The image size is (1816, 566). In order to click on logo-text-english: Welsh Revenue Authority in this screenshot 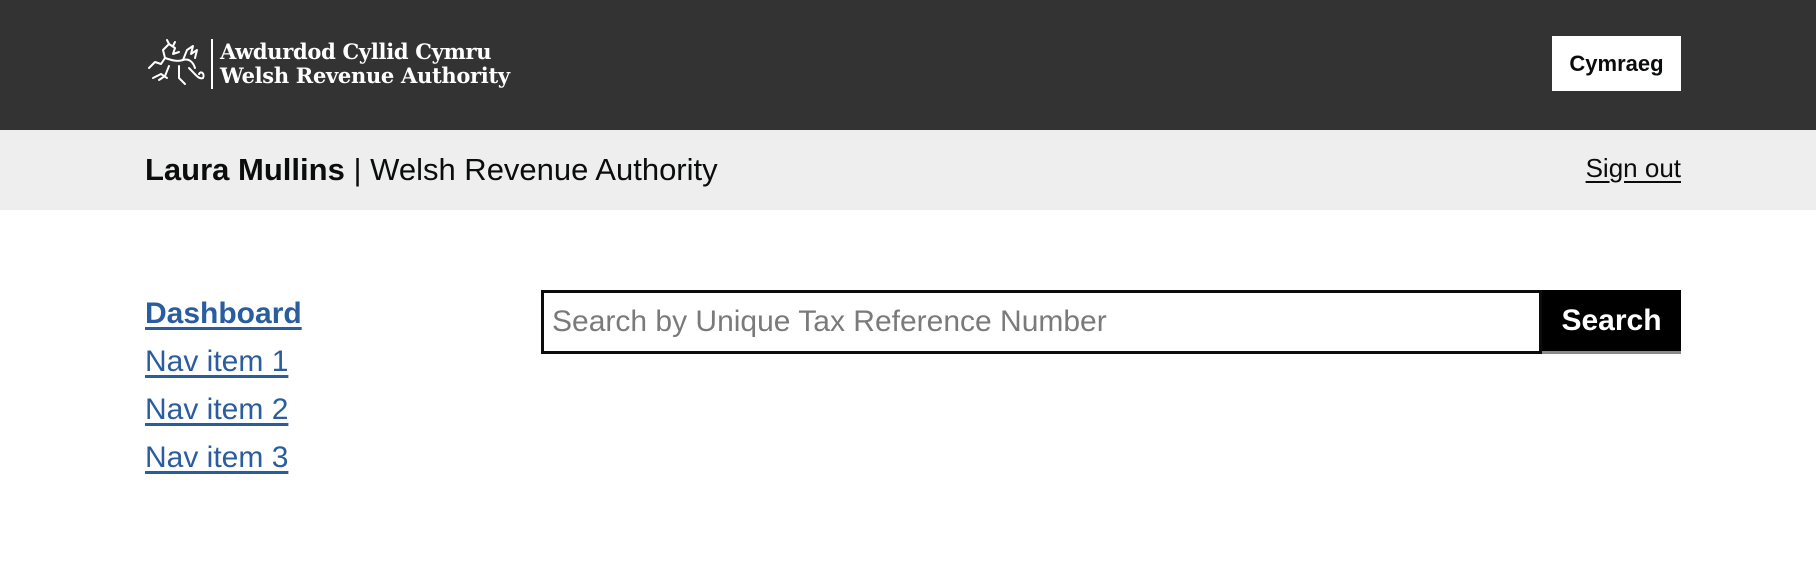, I will do `click(365, 75)`.